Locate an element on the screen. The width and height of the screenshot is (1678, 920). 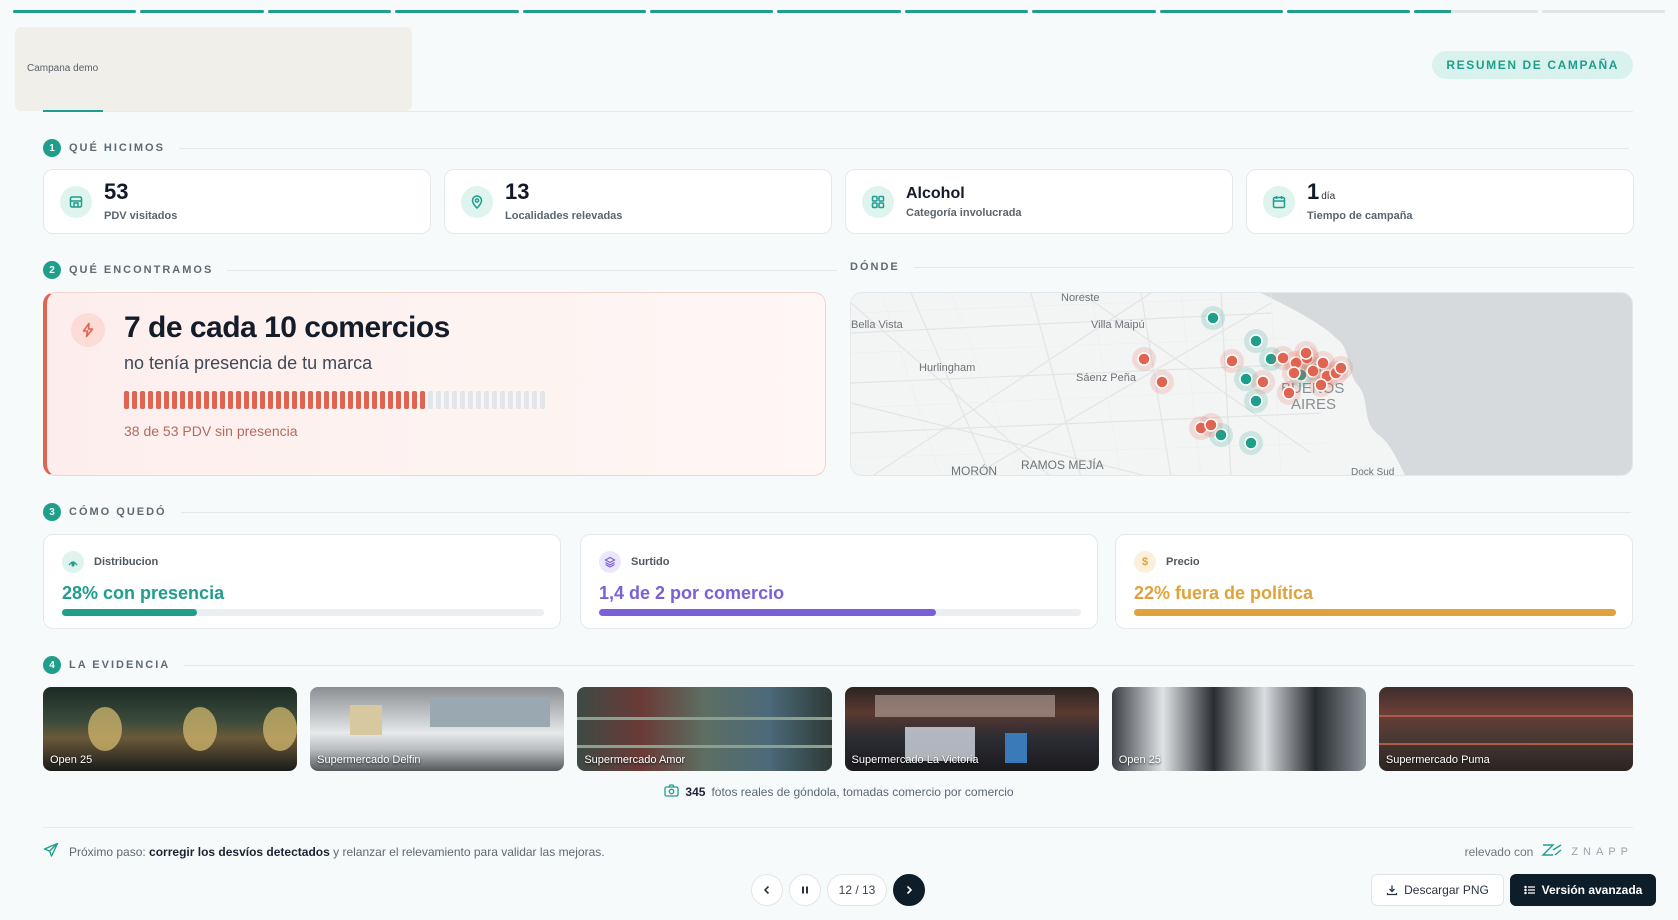
campaign-summary-badge: RESUMEN DE CAMPAÑA is located at coordinates (1532, 65).